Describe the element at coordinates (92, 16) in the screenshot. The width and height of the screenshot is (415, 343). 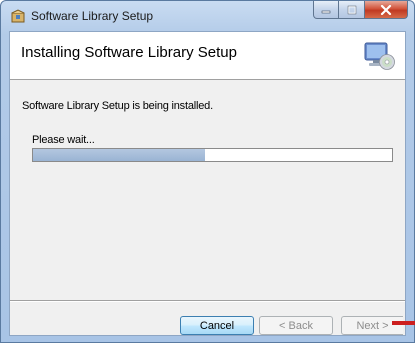
I see `window-title: Software Library Setup` at that location.